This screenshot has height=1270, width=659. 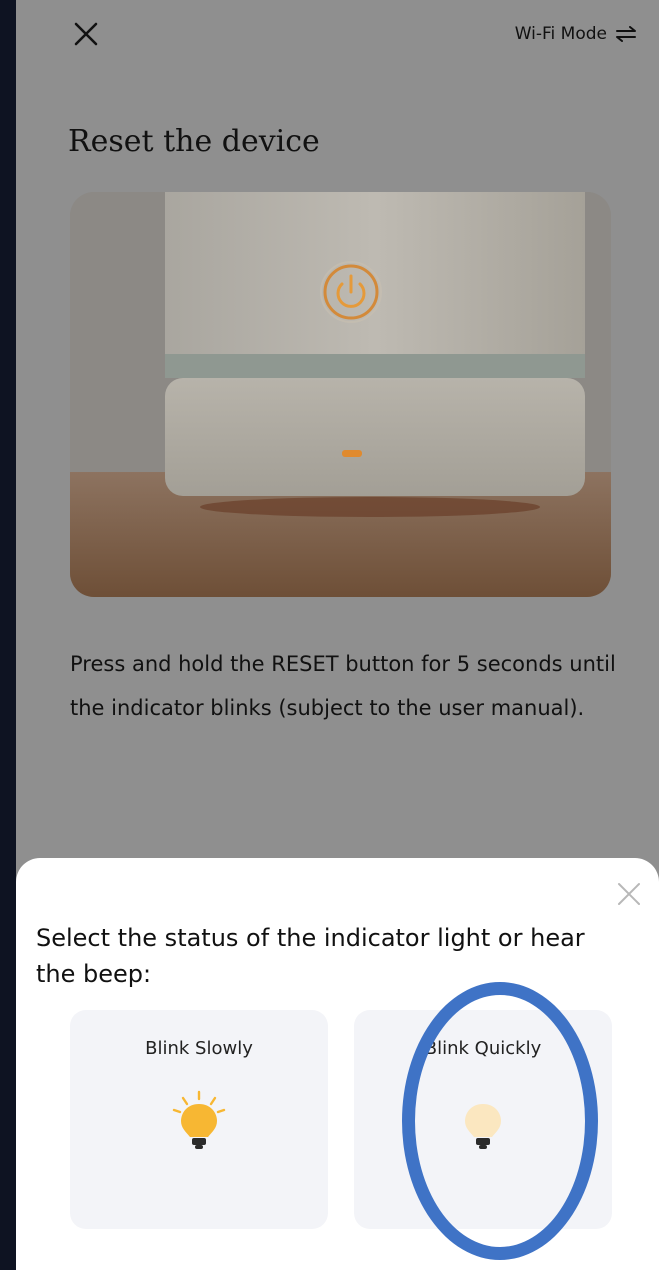 I want to click on wifi-mode-label: Wi-Fi Mode, so click(x=560, y=34).